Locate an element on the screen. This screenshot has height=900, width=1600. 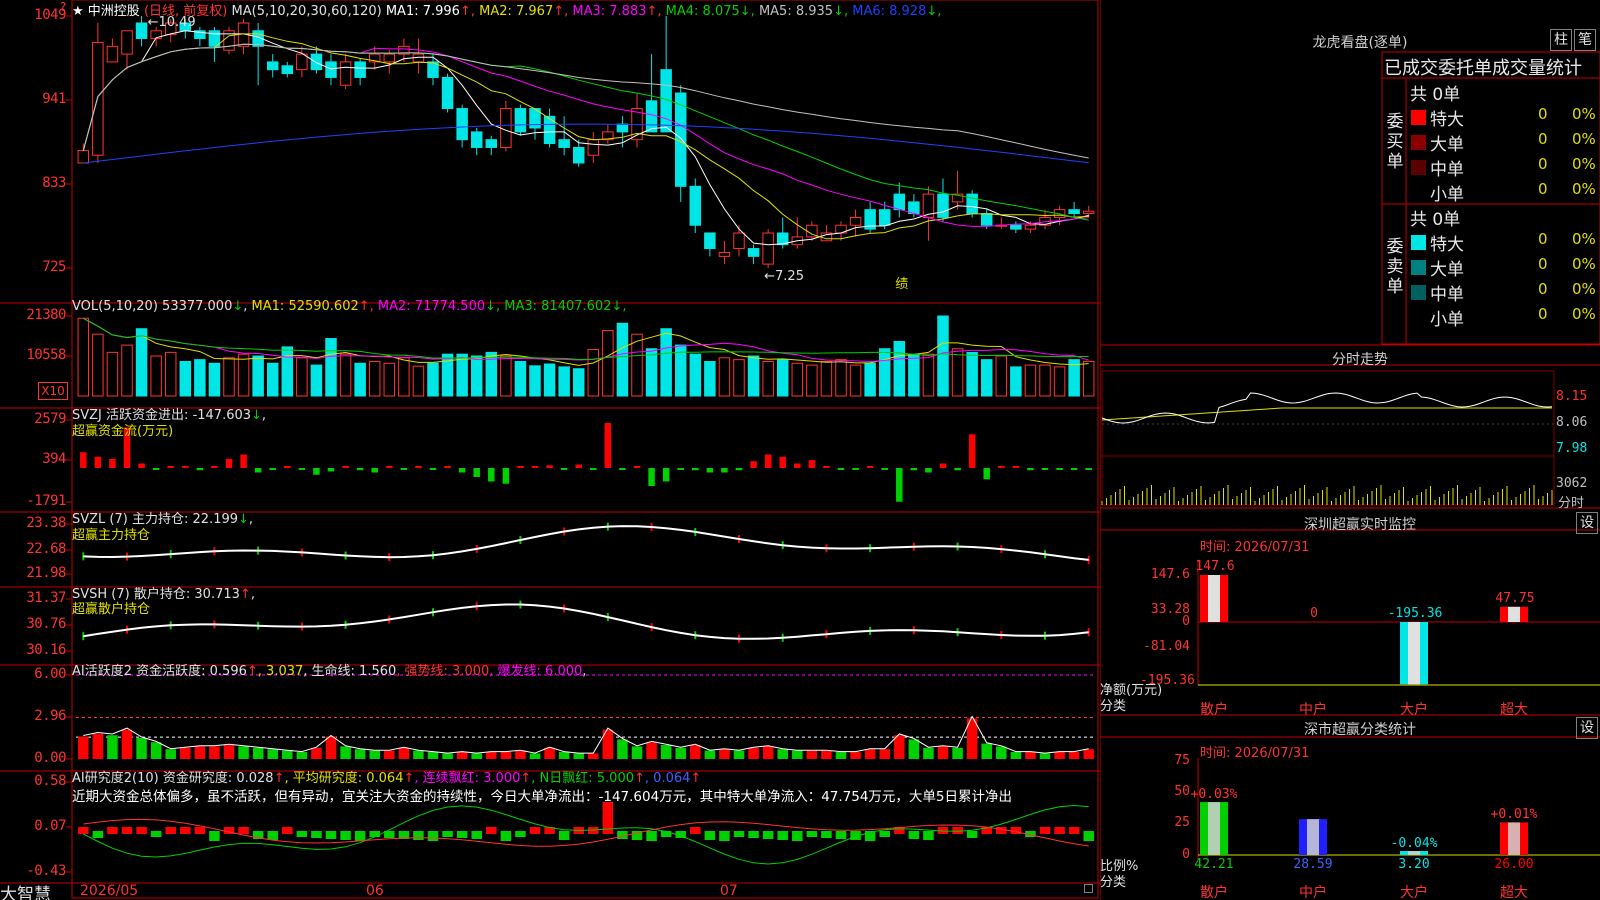
buy-row-pct-3: 0% is located at coordinates (1584, 189).